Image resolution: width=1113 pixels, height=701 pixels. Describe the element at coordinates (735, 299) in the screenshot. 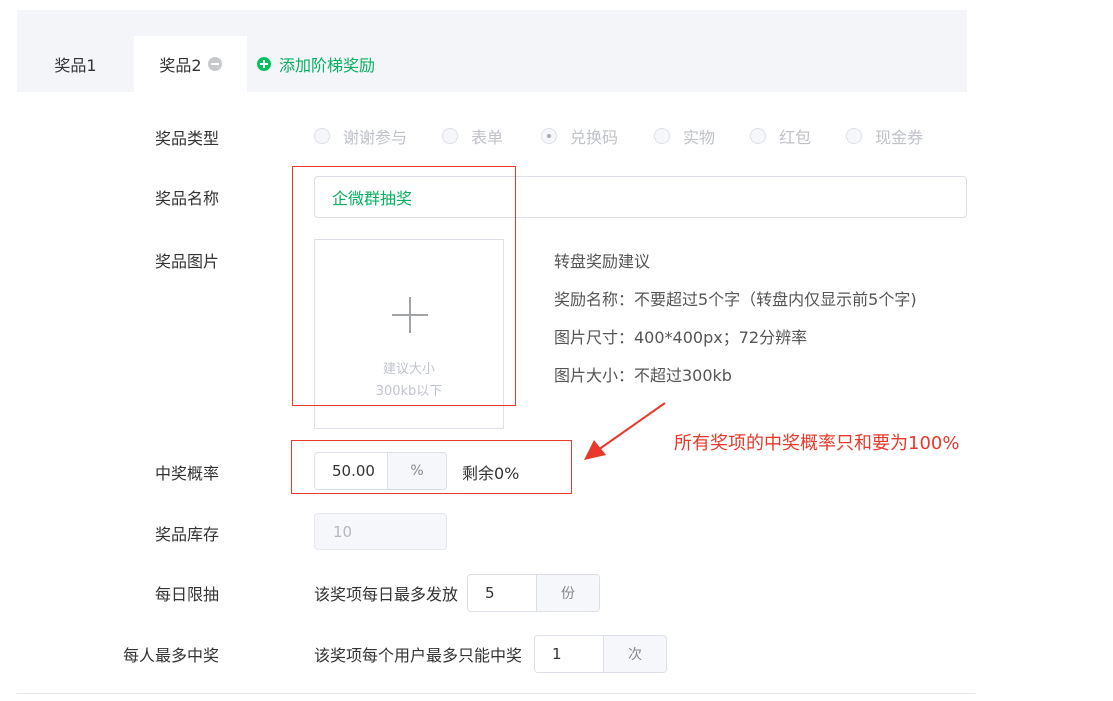

I see `tips-name: 奖励名称：不要超过5个字（转盘内仅显示前5个字)` at that location.